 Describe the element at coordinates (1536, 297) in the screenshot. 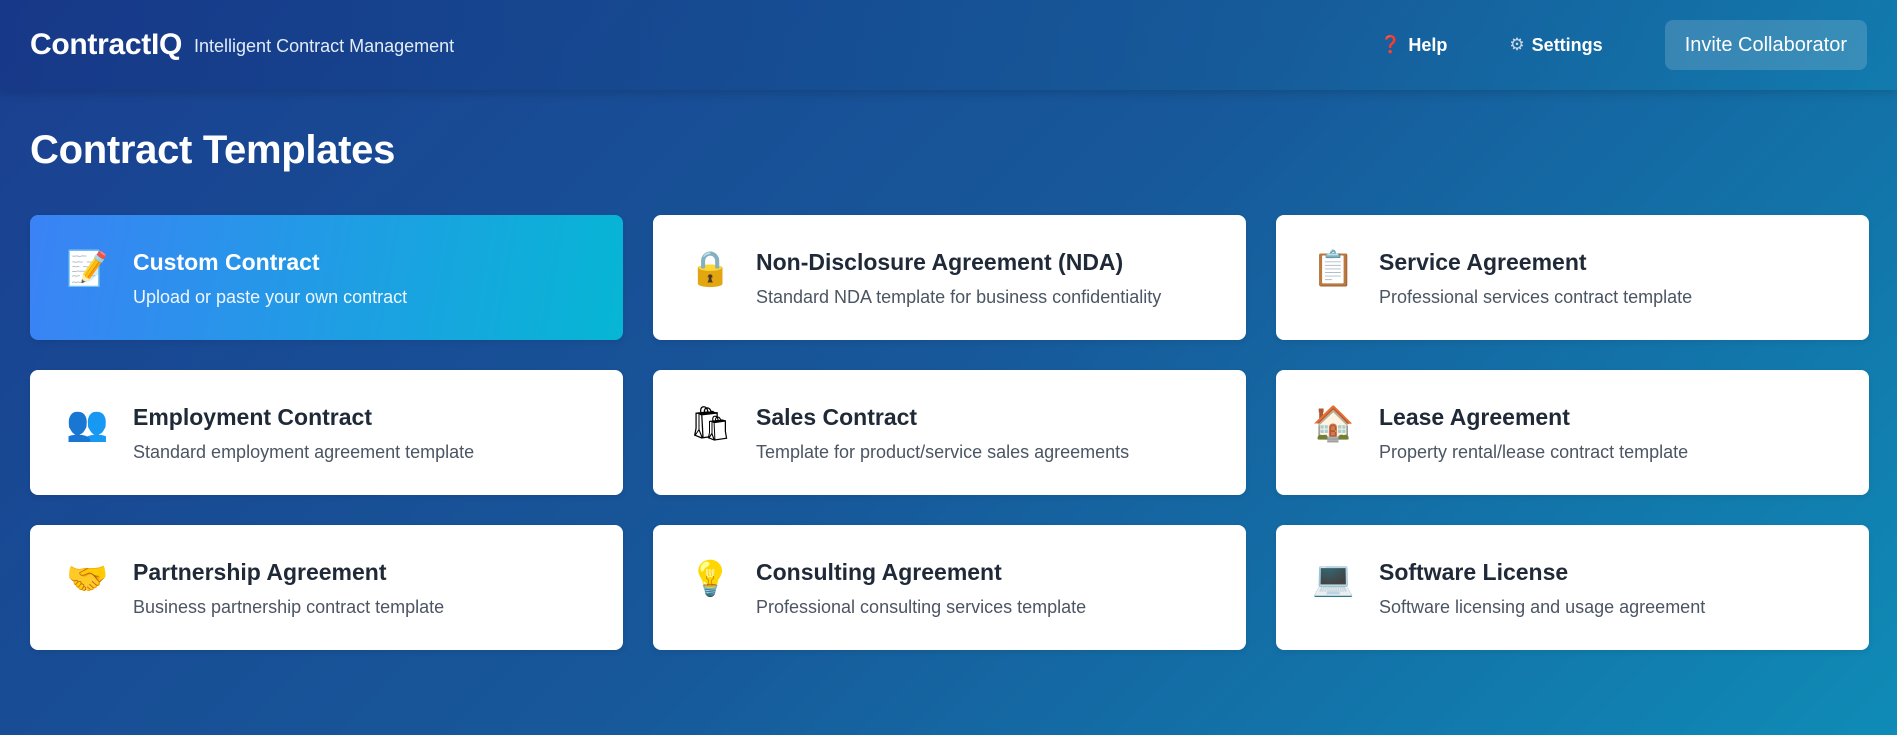

I see `template-description: Professional services contract template` at that location.